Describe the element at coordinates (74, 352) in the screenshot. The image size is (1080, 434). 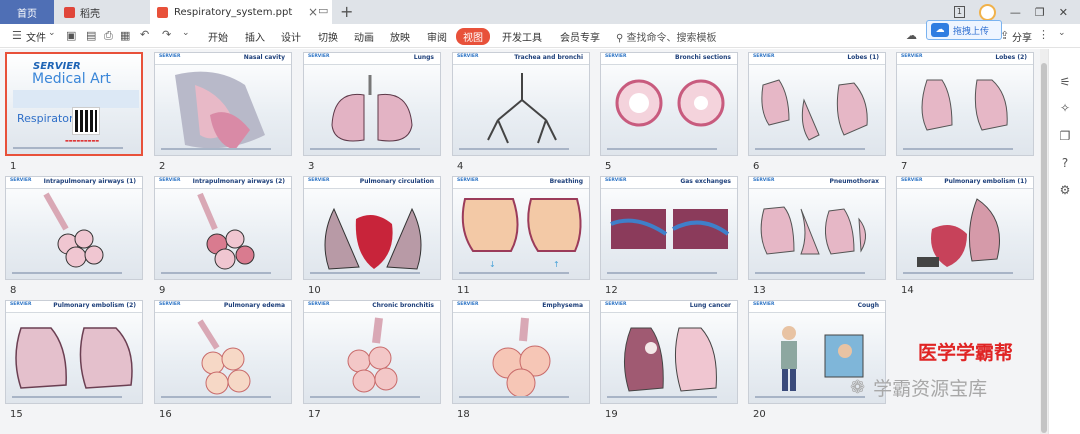
I see `slide-thumbnail-15: SERVIER Pulmonary embolism (2)` at that location.